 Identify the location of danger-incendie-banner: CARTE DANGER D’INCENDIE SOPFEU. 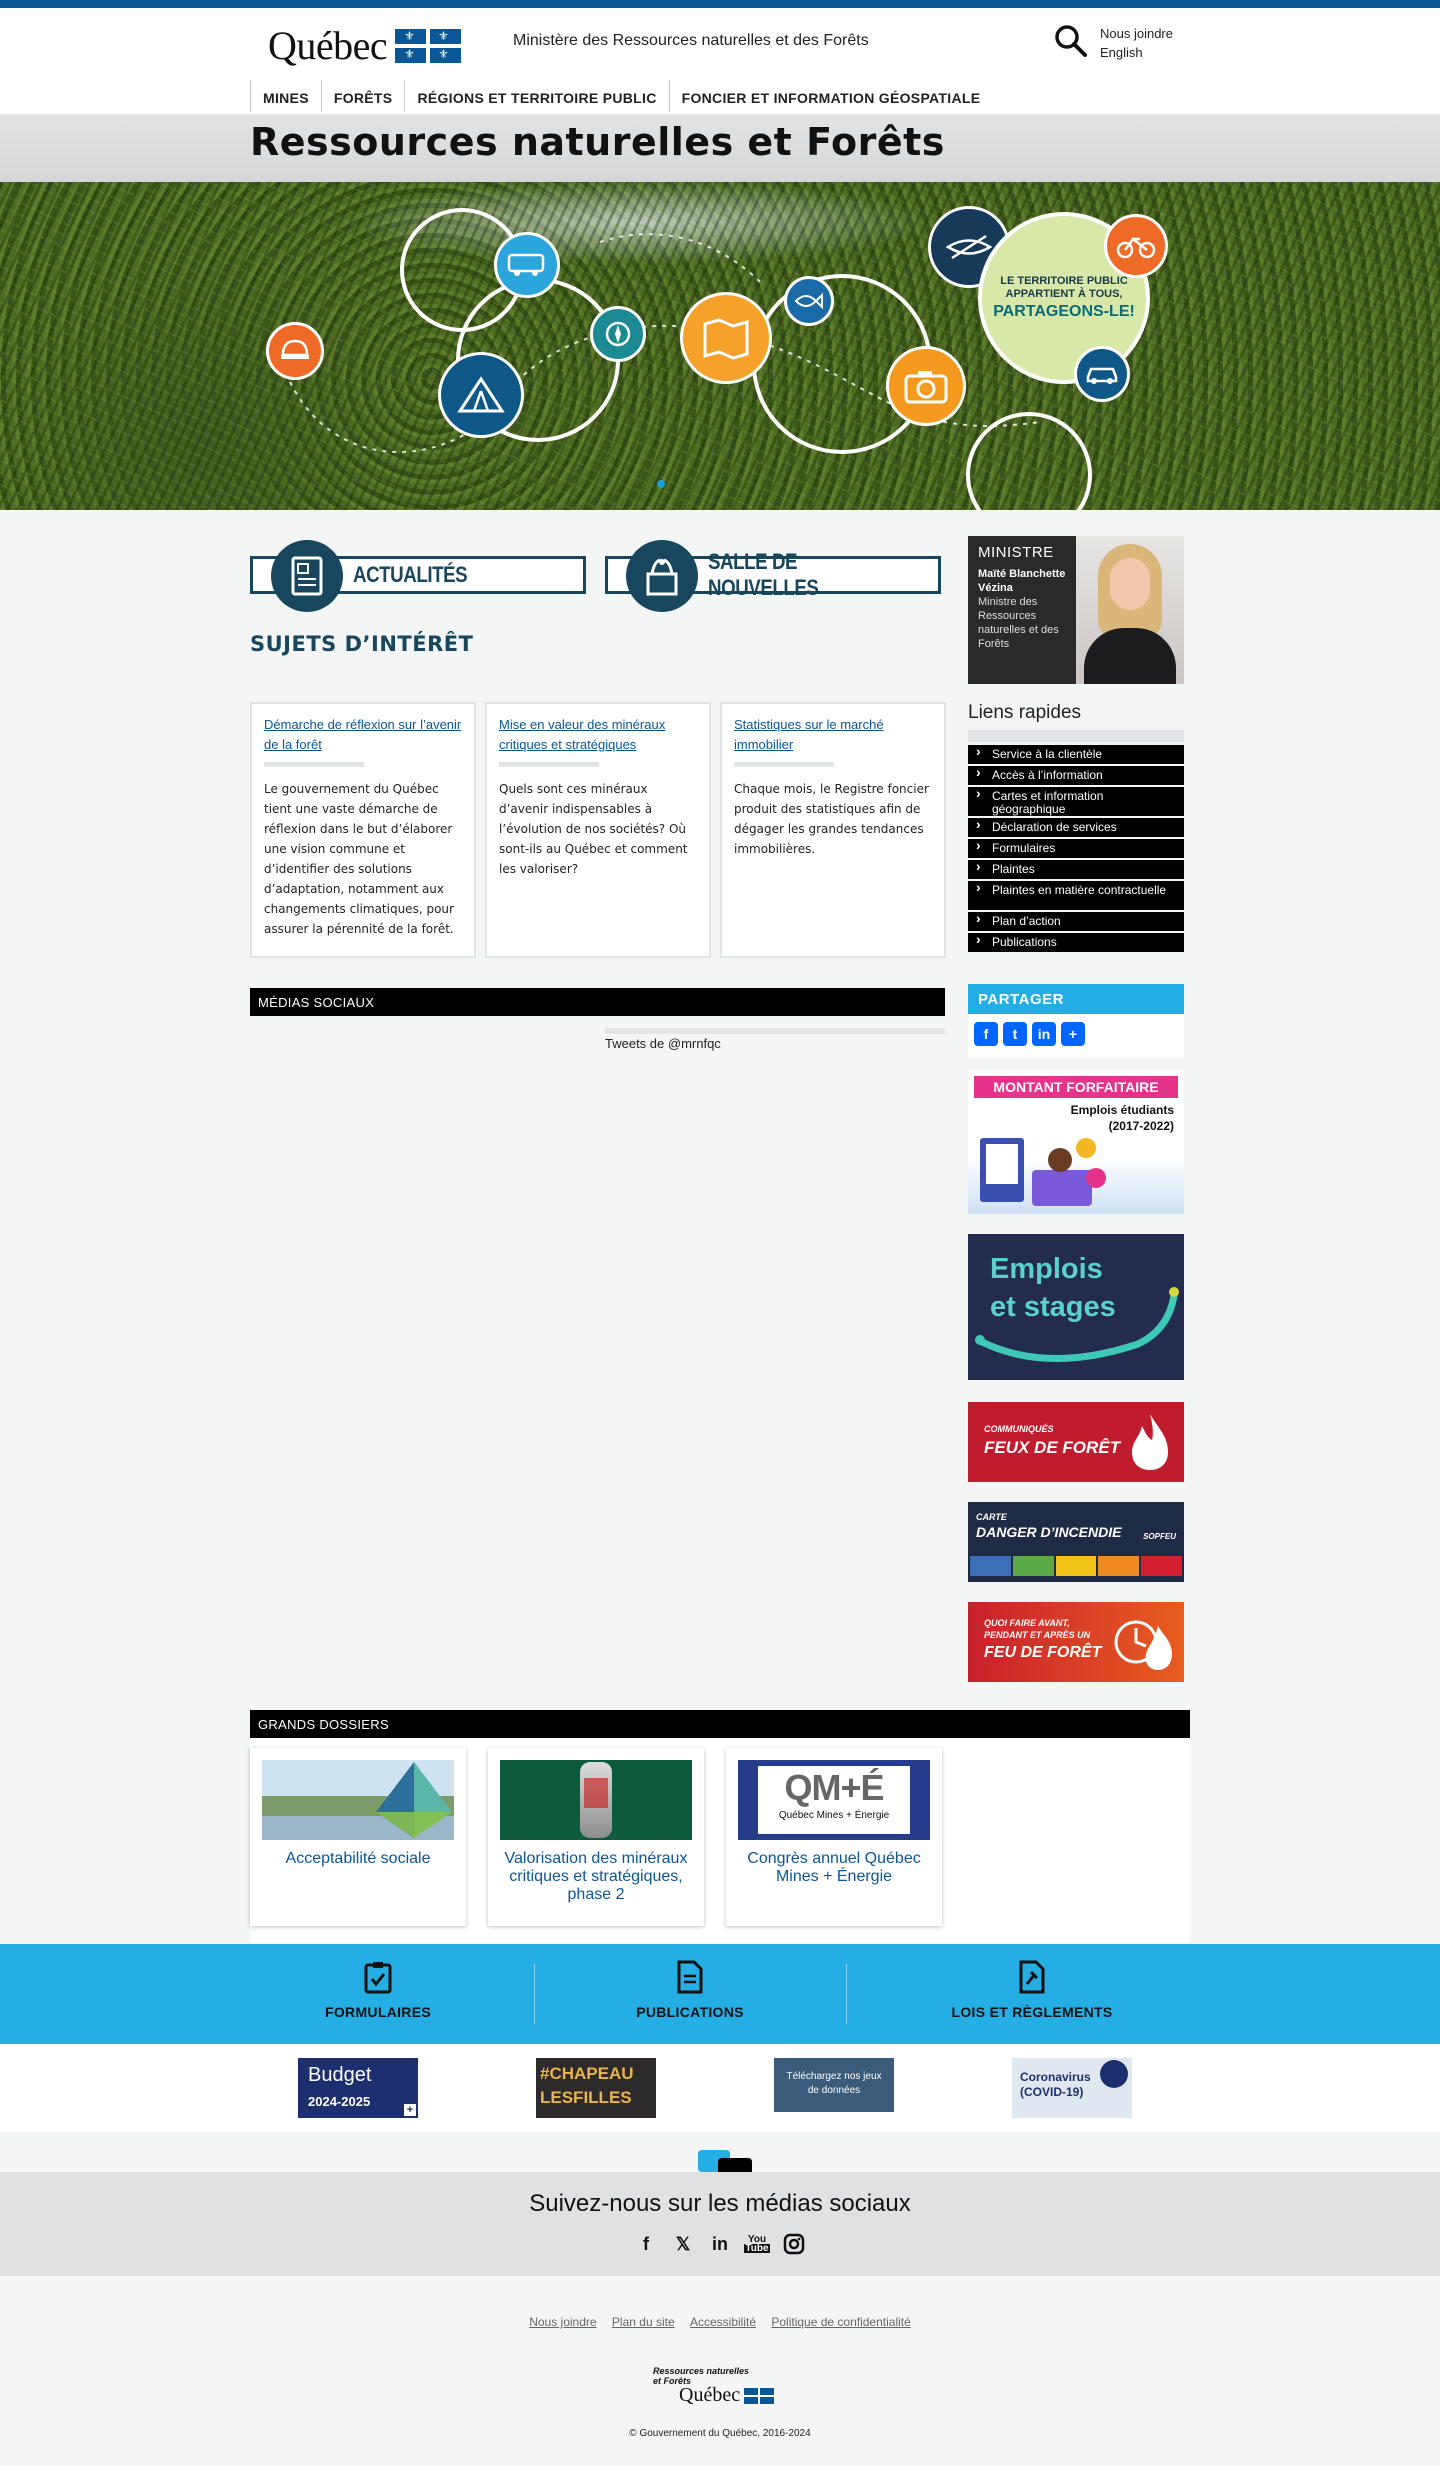
(1076, 1542).